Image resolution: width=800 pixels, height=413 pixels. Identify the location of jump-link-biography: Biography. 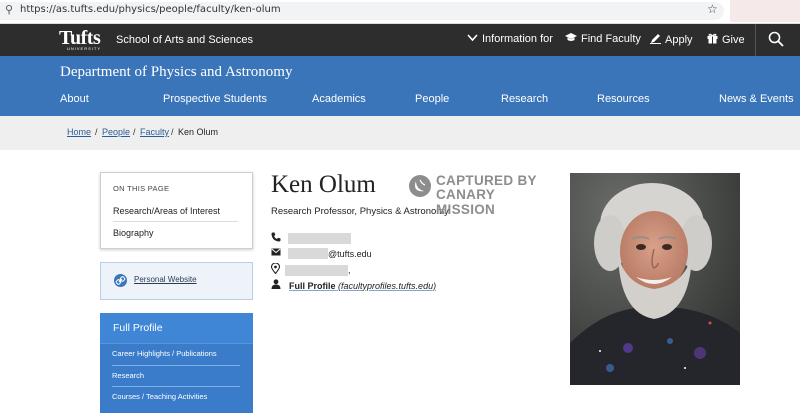
(133, 233).